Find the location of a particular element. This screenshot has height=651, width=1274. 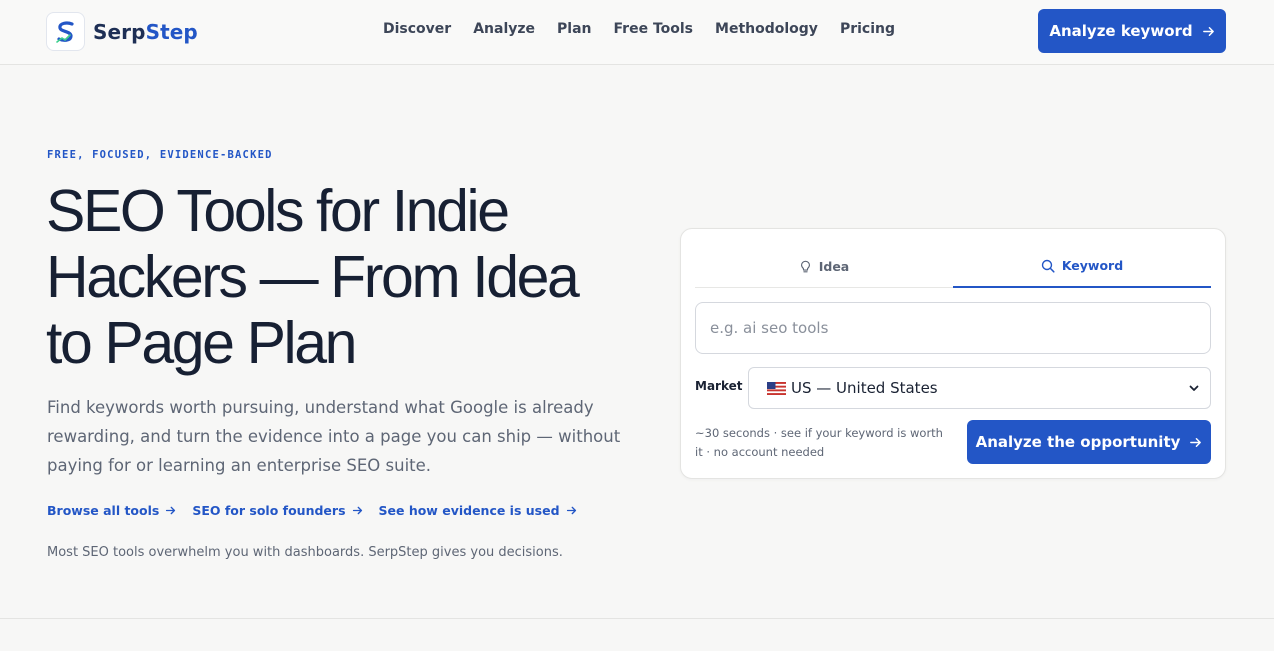

brand-name-part2: Step is located at coordinates (171, 31).